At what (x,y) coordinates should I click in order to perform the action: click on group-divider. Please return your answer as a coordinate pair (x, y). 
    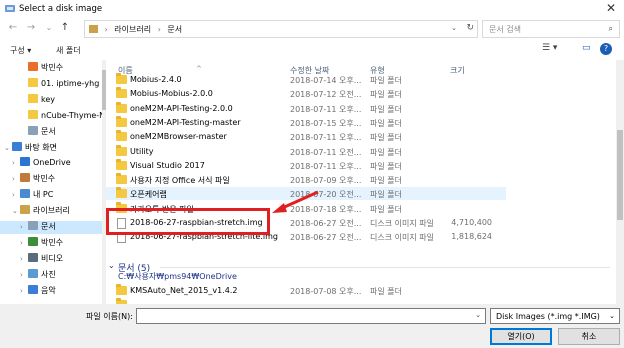
    Looking at the image, I should click on (385, 267).